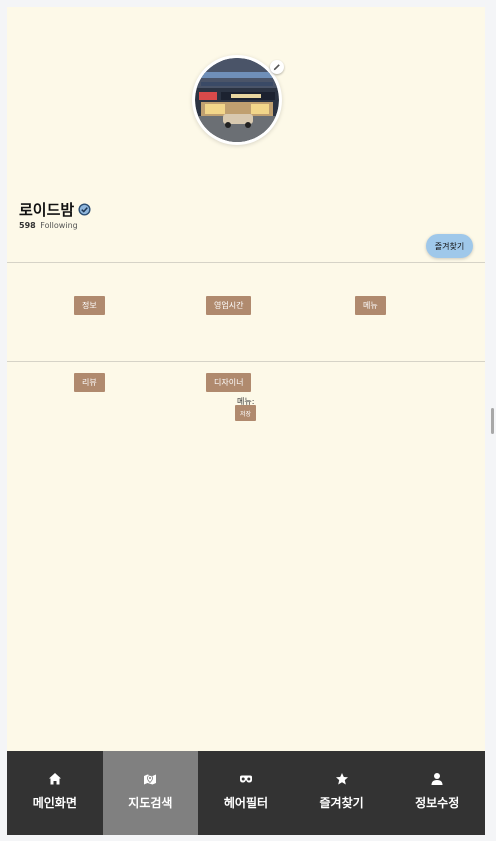 The image size is (496, 841). Describe the element at coordinates (150, 803) in the screenshot. I see `nav-label: 지도검색` at that location.